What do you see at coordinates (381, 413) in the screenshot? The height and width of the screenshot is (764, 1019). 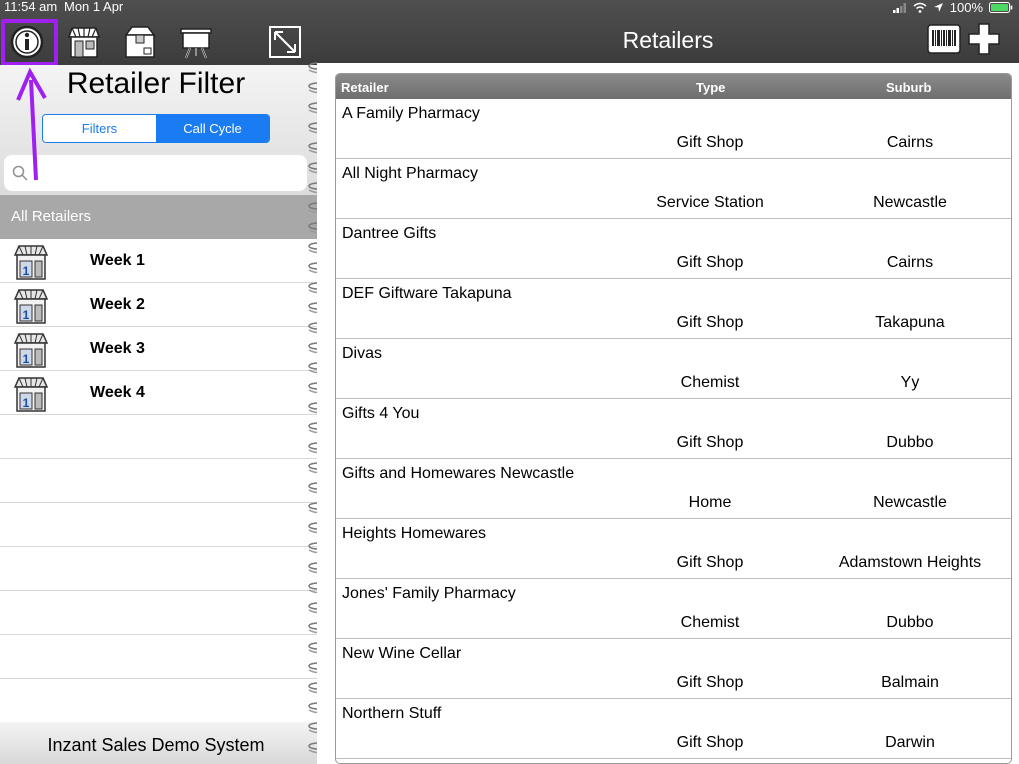 I see `retailer-name: Gifts 4 You` at bounding box center [381, 413].